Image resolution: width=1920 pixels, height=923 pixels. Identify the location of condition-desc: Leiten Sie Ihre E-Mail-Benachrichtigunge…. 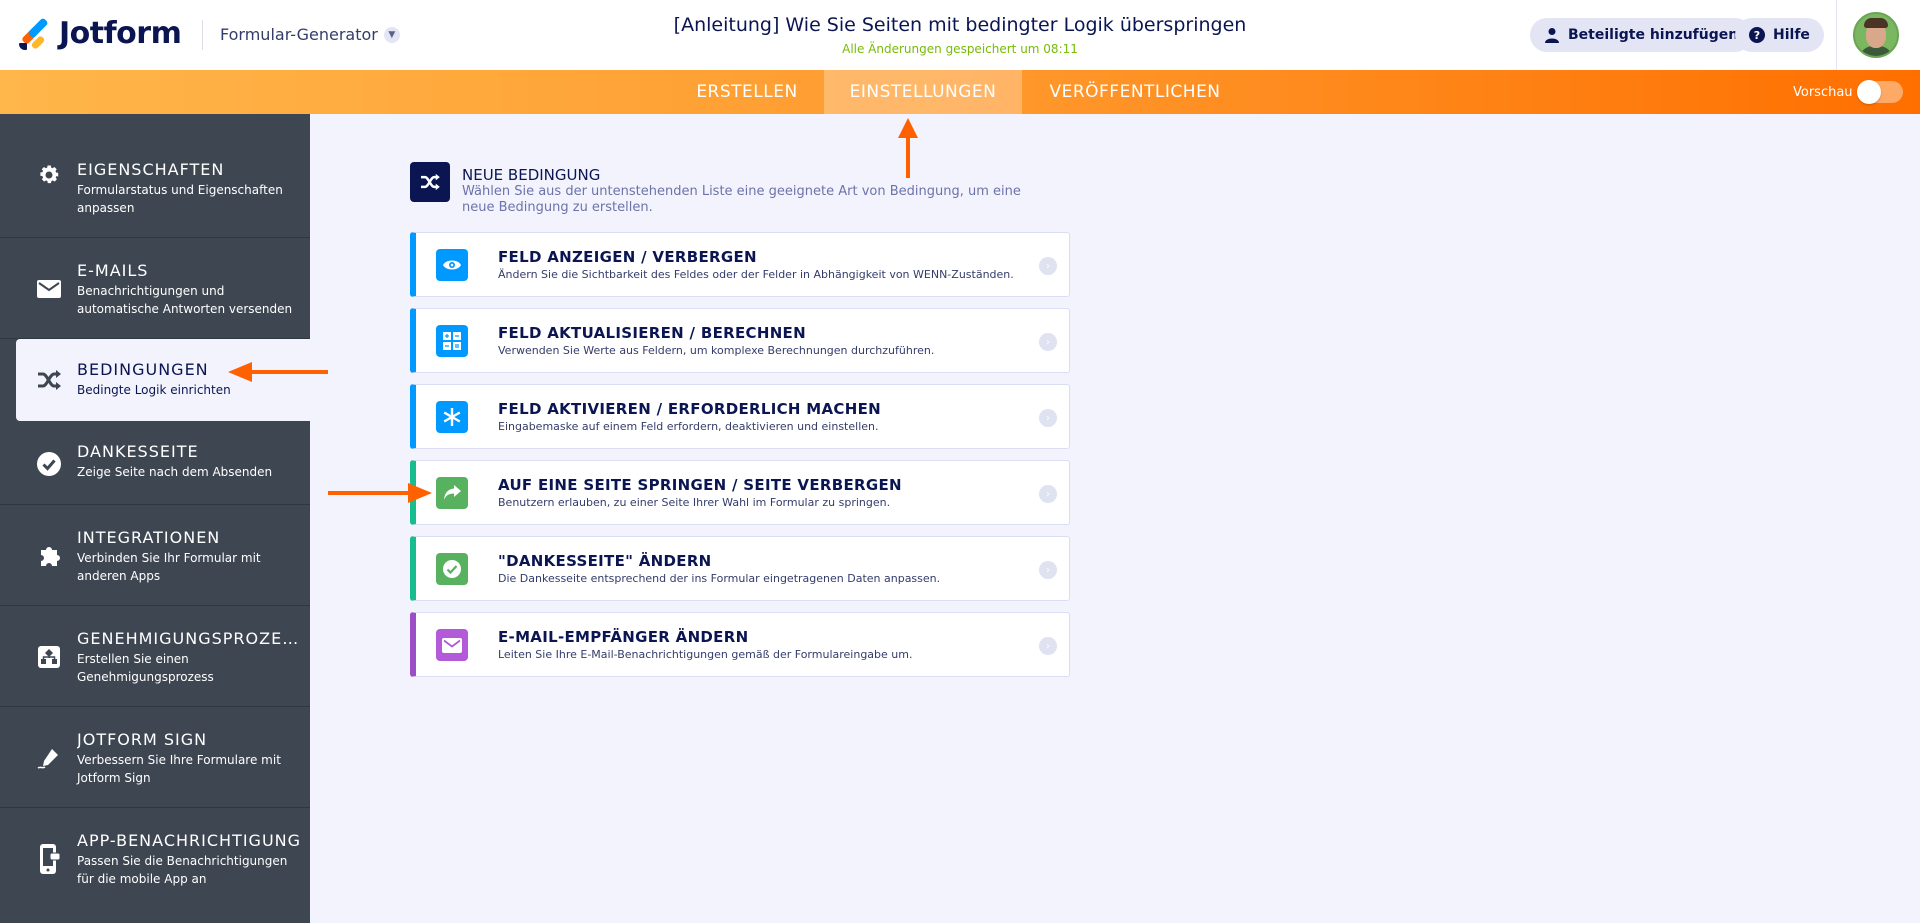
(705, 654).